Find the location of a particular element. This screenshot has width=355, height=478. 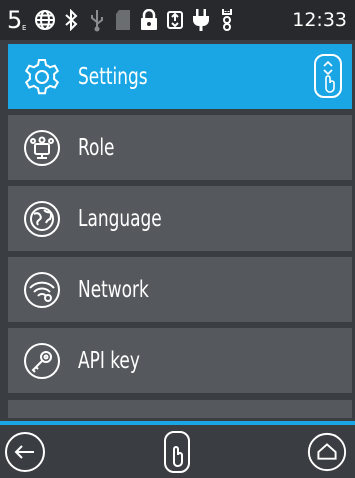

back-button is located at coordinates (25, 452).